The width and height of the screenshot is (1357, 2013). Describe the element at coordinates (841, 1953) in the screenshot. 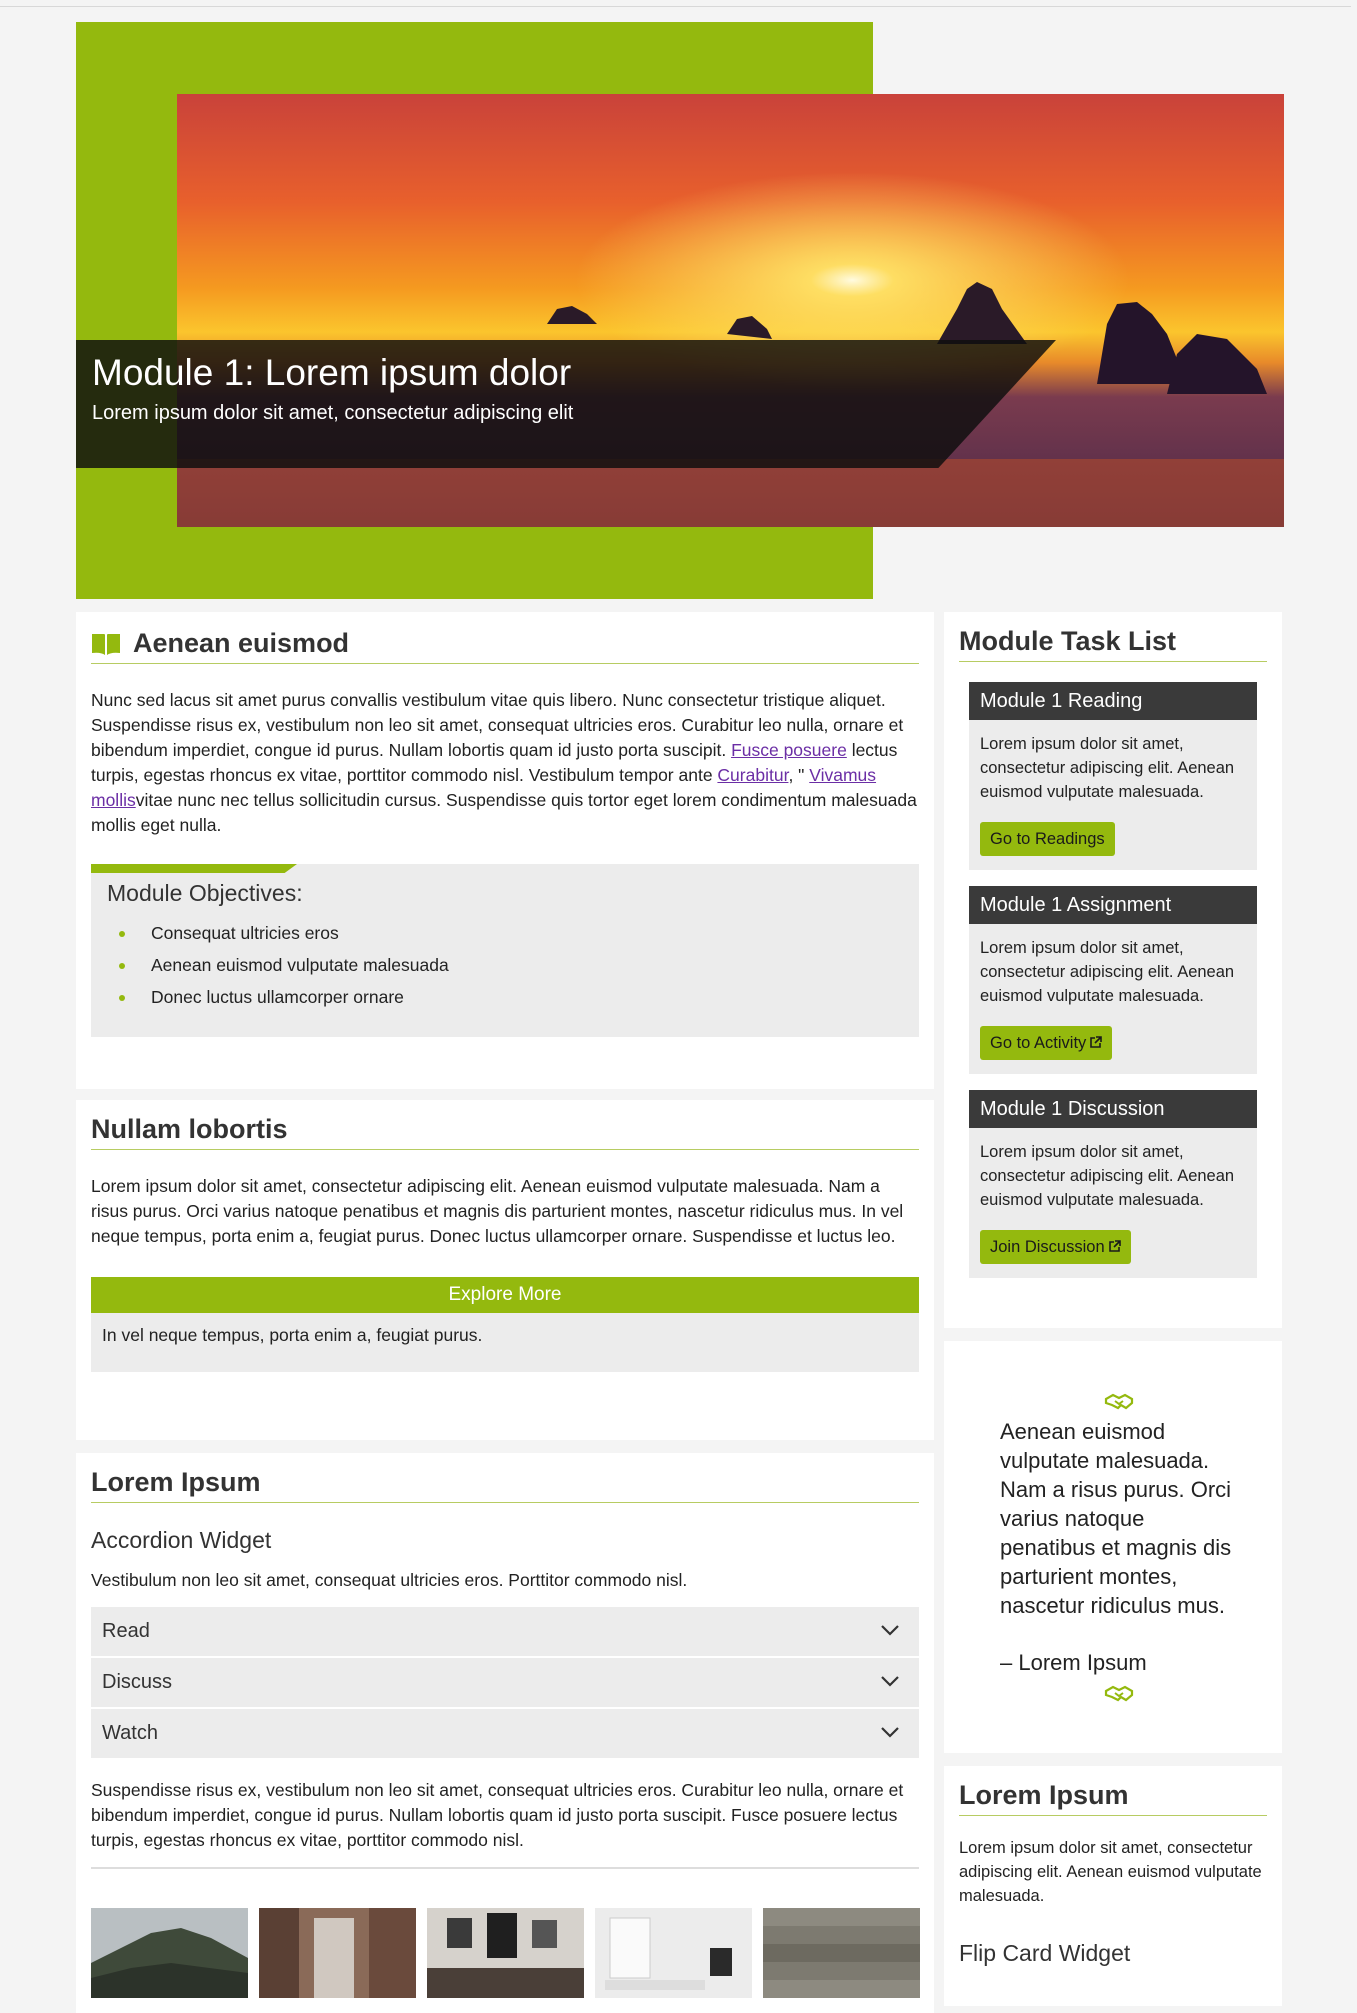

I see `gallery-image-wood` at that location.